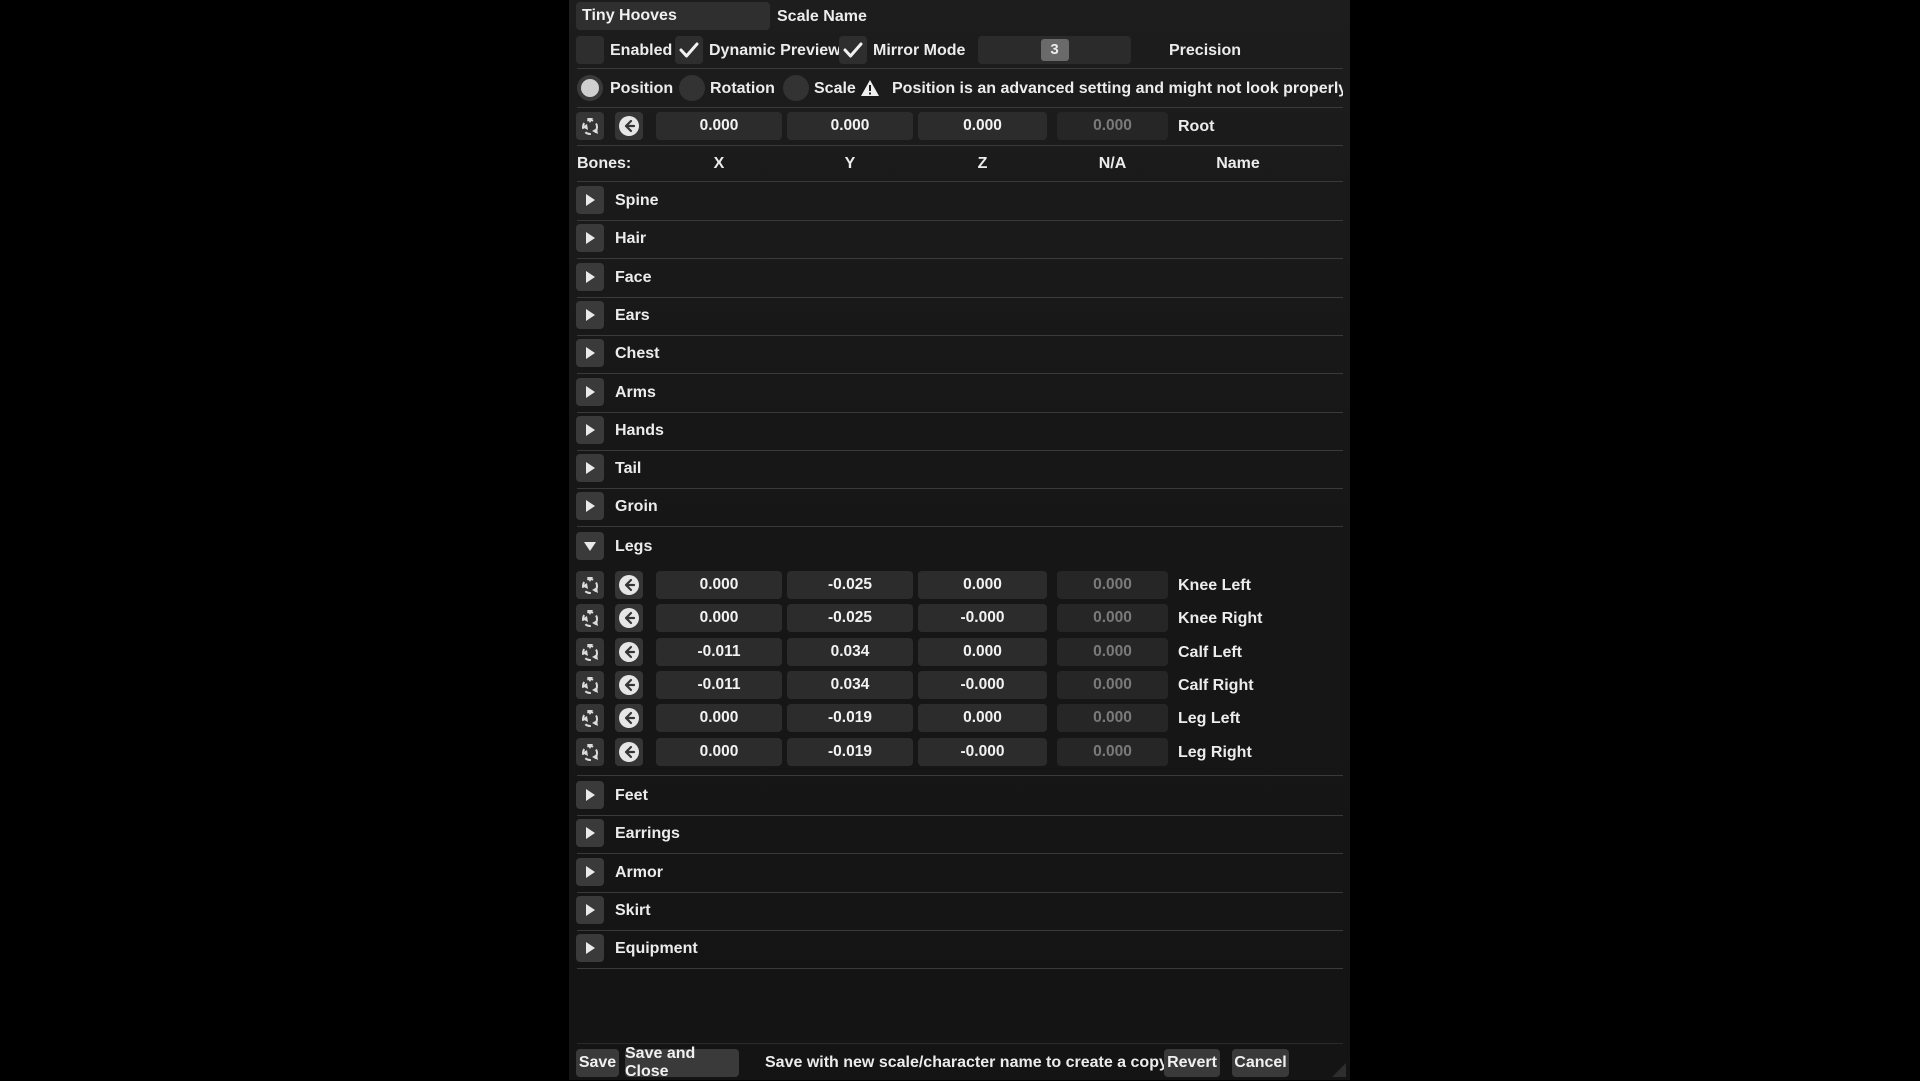 The image size is (1920, 1081). I want to click on bone-calf-right-x-input: -0.011, so click(719, 685).